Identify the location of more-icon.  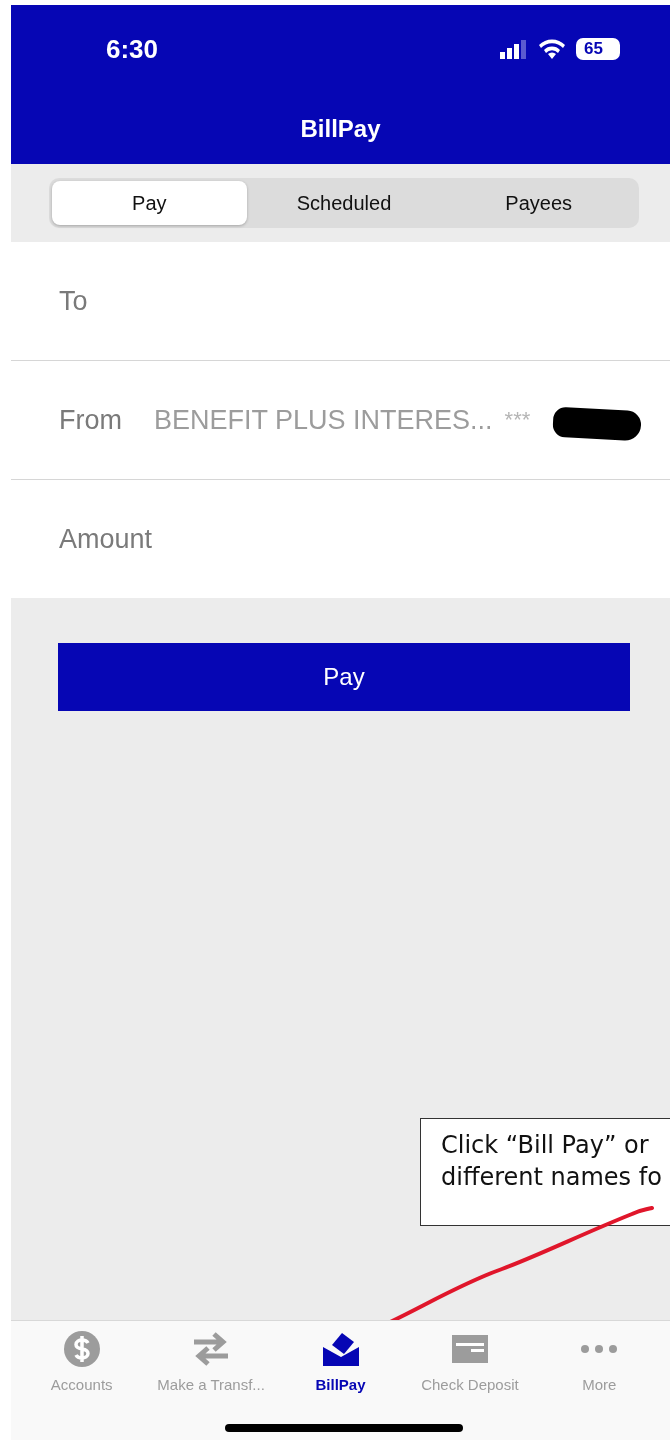
(599, 1348).